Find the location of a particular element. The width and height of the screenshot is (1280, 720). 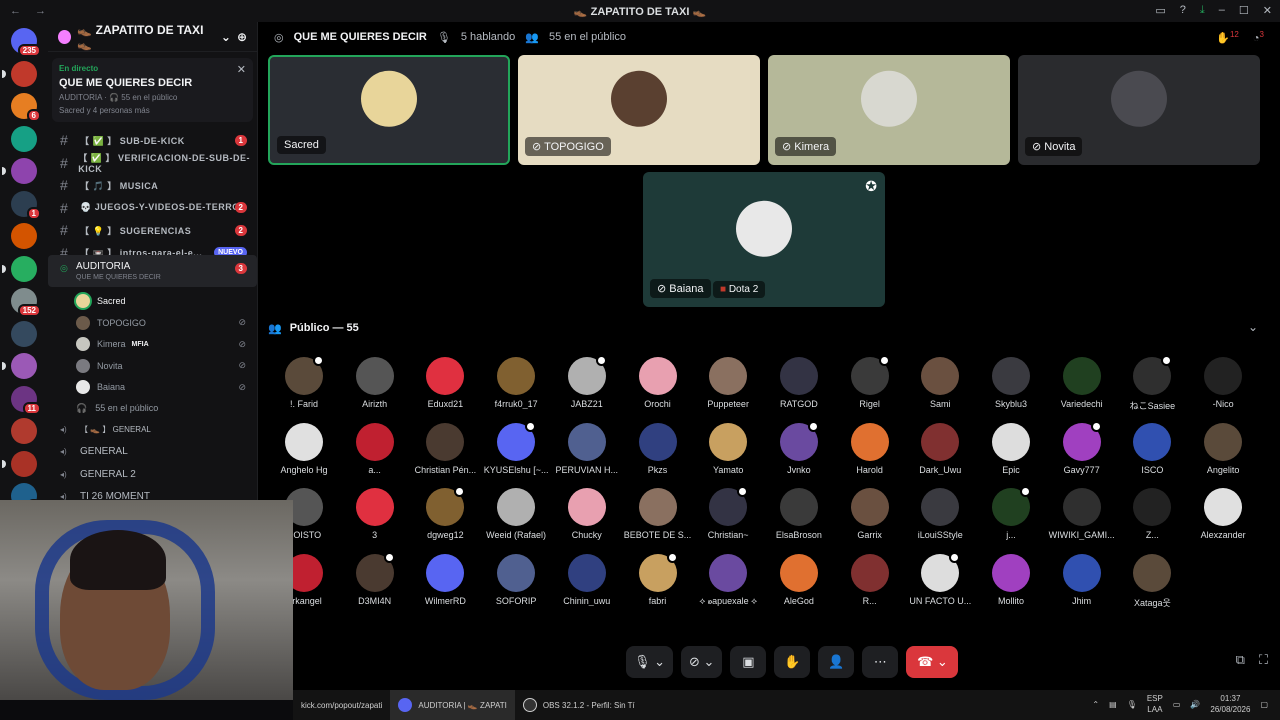

taskbar-discord: AUDITORIA | 👞 ZAPATI is located at coordinates (452, 705).